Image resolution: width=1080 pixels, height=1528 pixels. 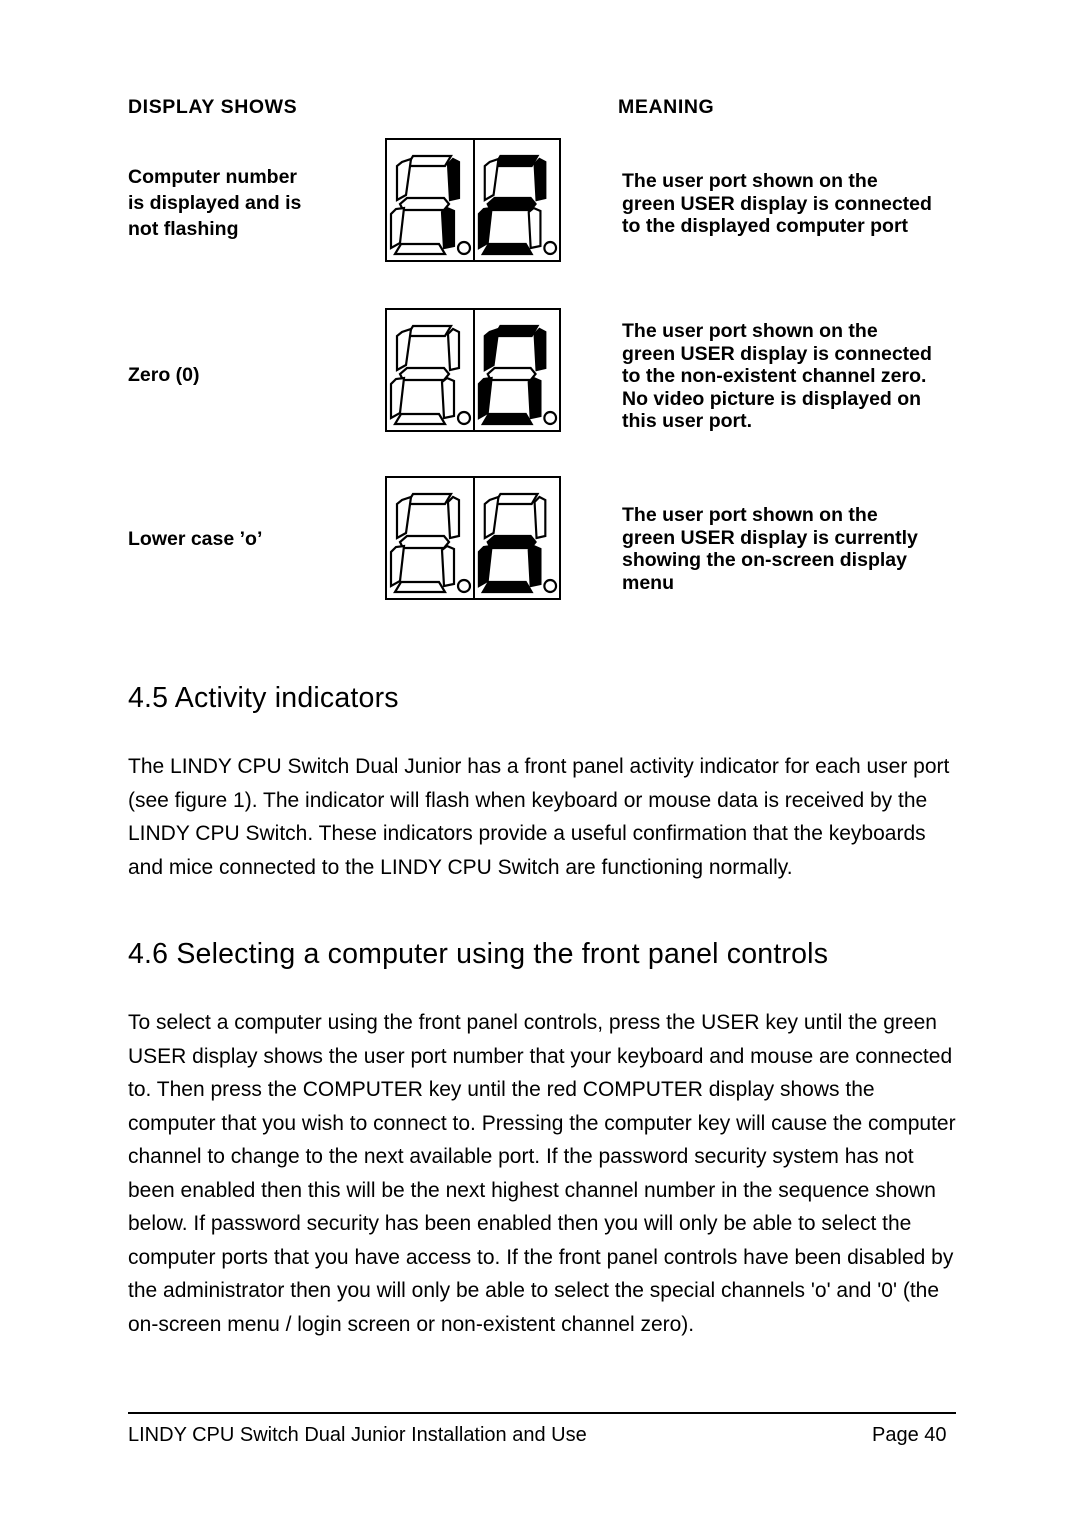 What do you see at coordinates (183, 229) in the screenshot?
I see `label-line: not flashing` at bounding box center [183, 229].